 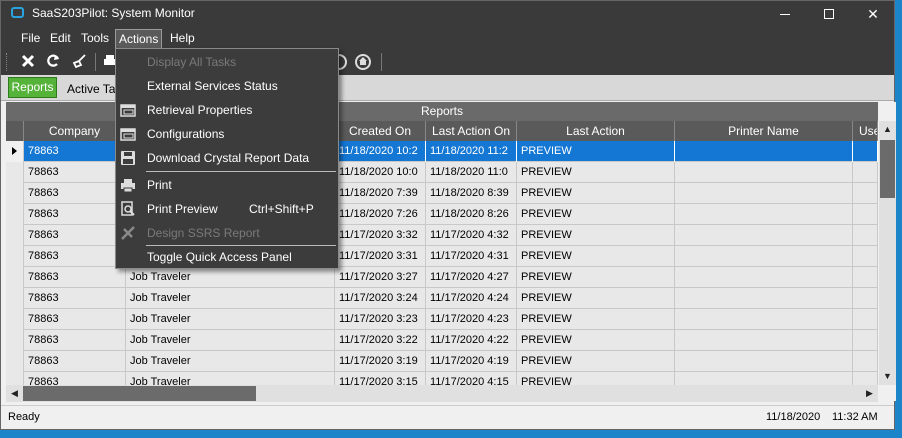 I want to click on menu-item-retrieval-properties: Retrieval Properties, so click(x=227, y=110).